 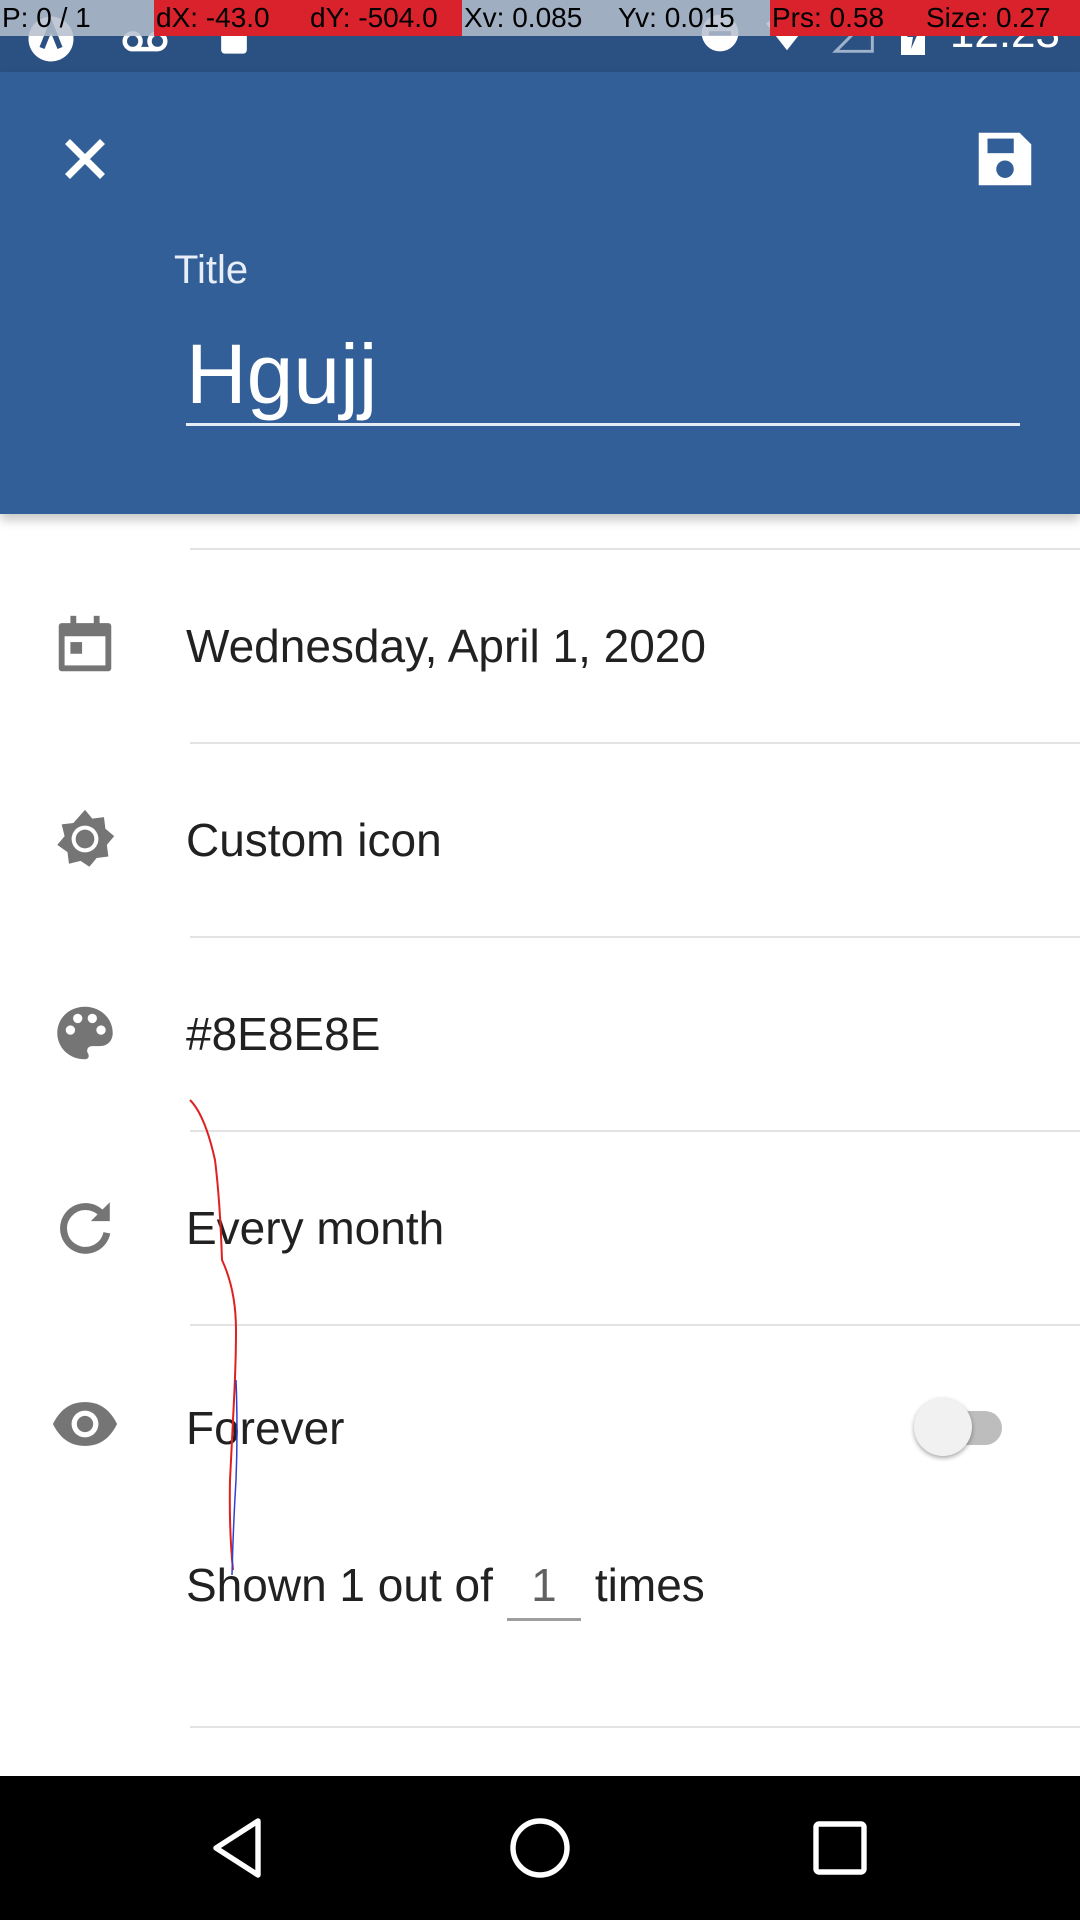 What do you see at coordinates (237, 1848) in the screenshot?
I see `back-icon` at bounding box center [237, 1848].